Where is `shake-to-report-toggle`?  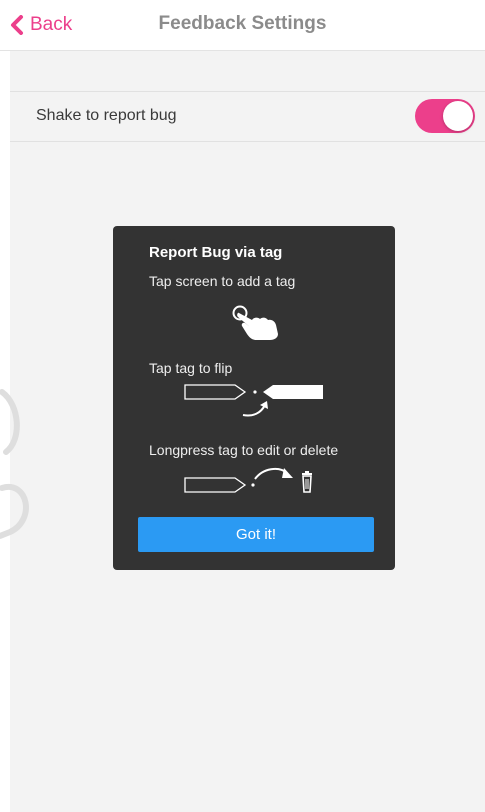
shake-to-report-toggle is located at coordinates (445, 116).